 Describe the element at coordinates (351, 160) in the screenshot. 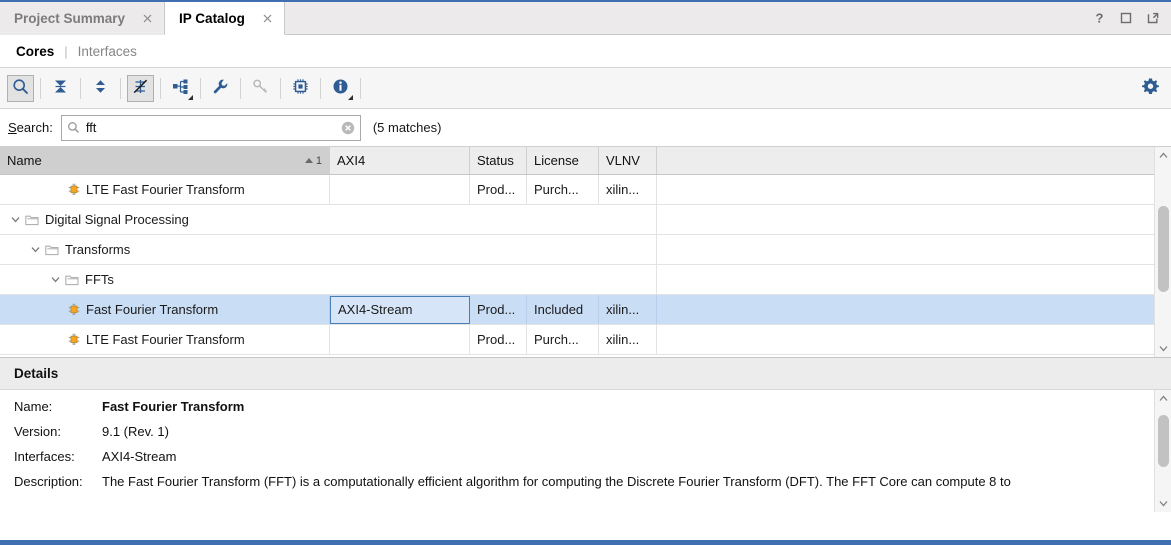

I see `column-header-axi4-label: AXI4` at that location.